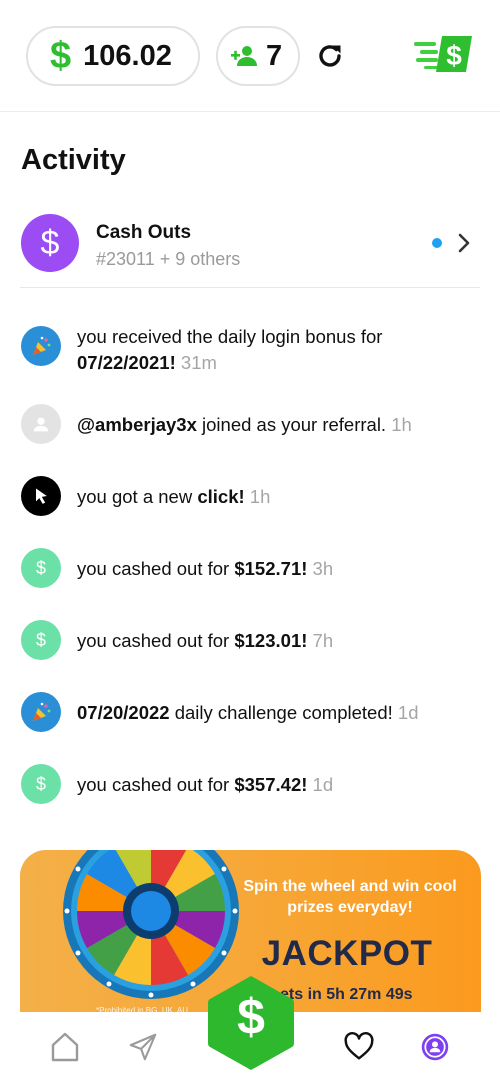  What do you see at coordinates (168, 259) in the screenshot?
I see `cash-outs-subtitle: #23011 + 9 others` at bounding box center [168, 259].